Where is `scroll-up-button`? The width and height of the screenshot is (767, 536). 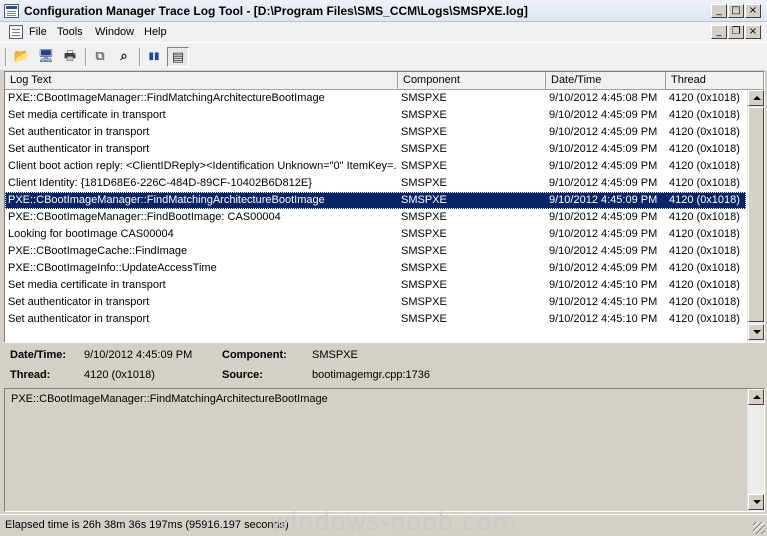 scroll-up-button is located at coordinates (756, 98).